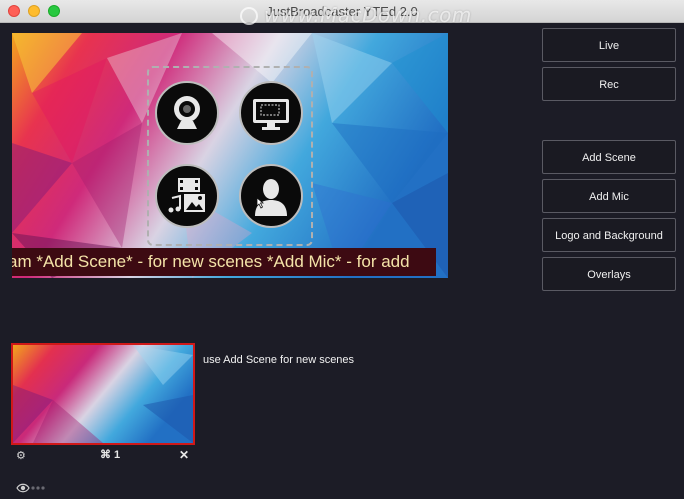 The height and width of the screenshot is (499, 684). I want to click on user-silhouette-icon, so click(271, 197).